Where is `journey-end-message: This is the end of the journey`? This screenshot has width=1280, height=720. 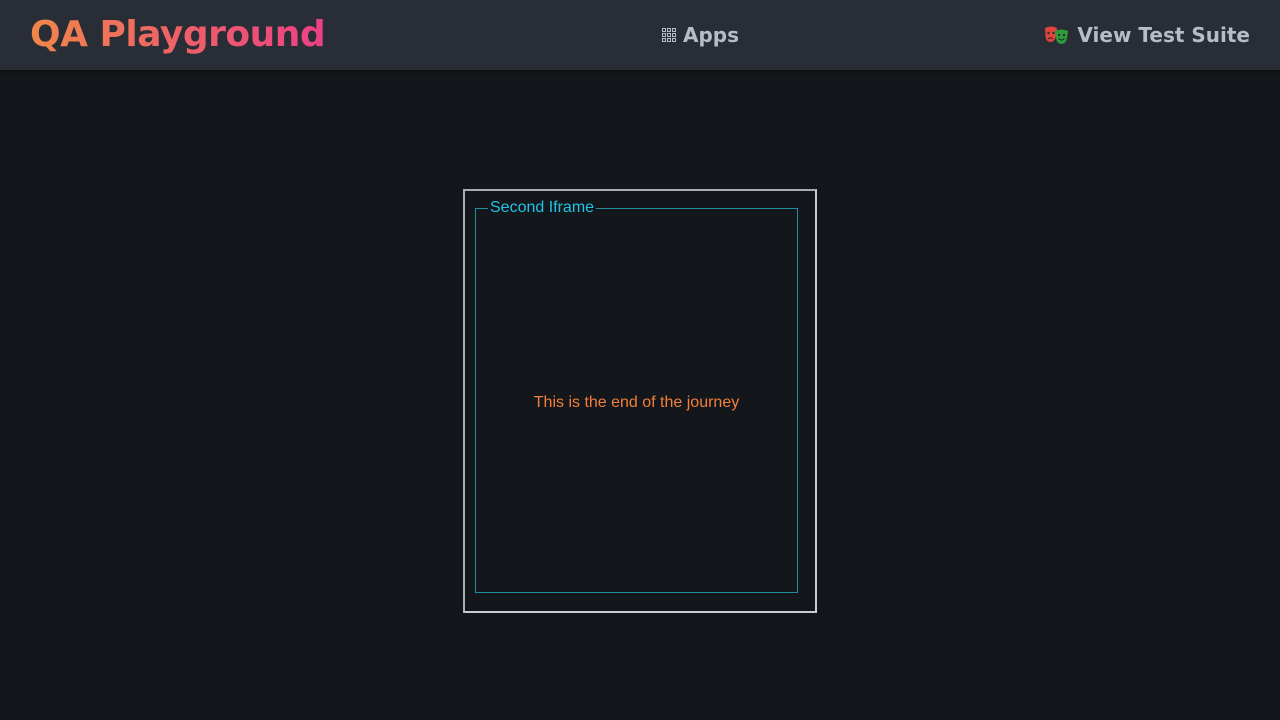 journey-end-message: This is the end of the journey is located at coordinates (636, 402).